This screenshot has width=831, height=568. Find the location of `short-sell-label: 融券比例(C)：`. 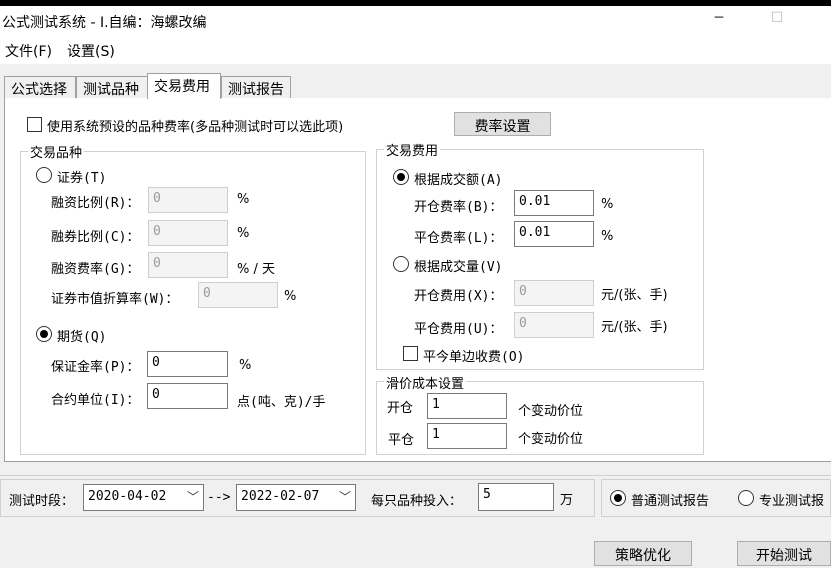

short-sell-label: 融券比例(C)： is located at coordinates (95, 237).